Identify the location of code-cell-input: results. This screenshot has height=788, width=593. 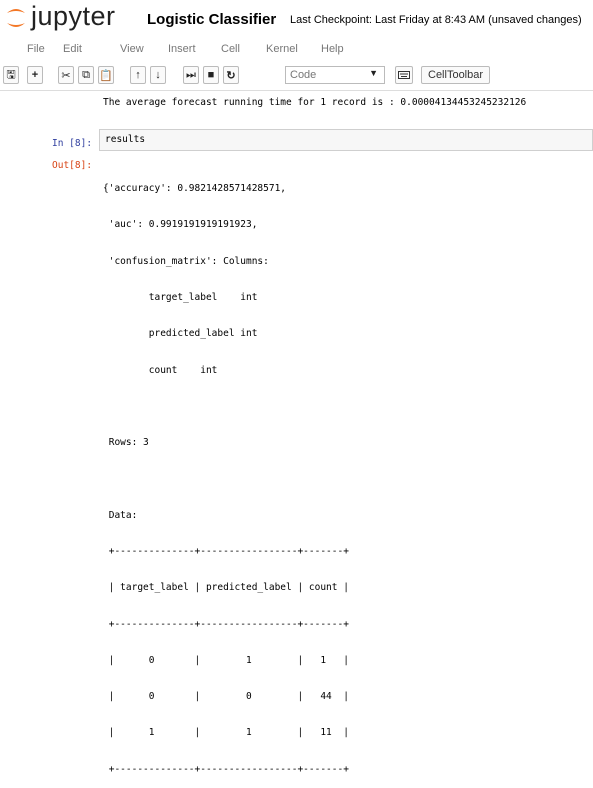
(346, 140).